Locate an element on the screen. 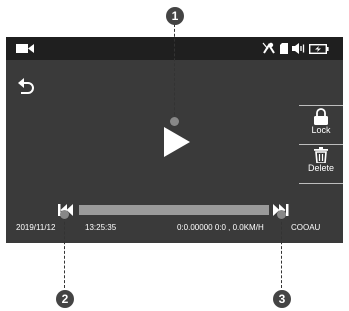  gps-speed-text: 0:0.00000 0:0 , 0.0KM/H is located at coordinates (220, 227).